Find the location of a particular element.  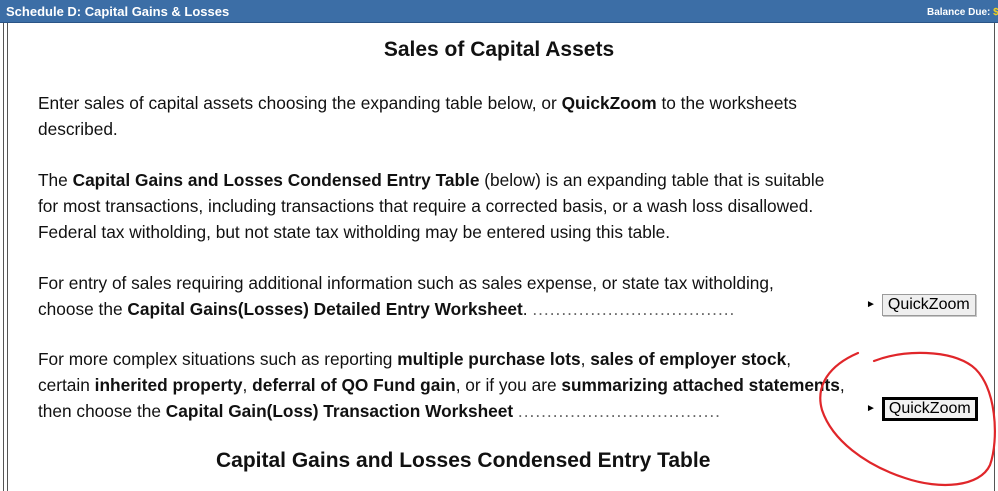

inherited-property-term: inherited property is located at coordinates (168, 385).